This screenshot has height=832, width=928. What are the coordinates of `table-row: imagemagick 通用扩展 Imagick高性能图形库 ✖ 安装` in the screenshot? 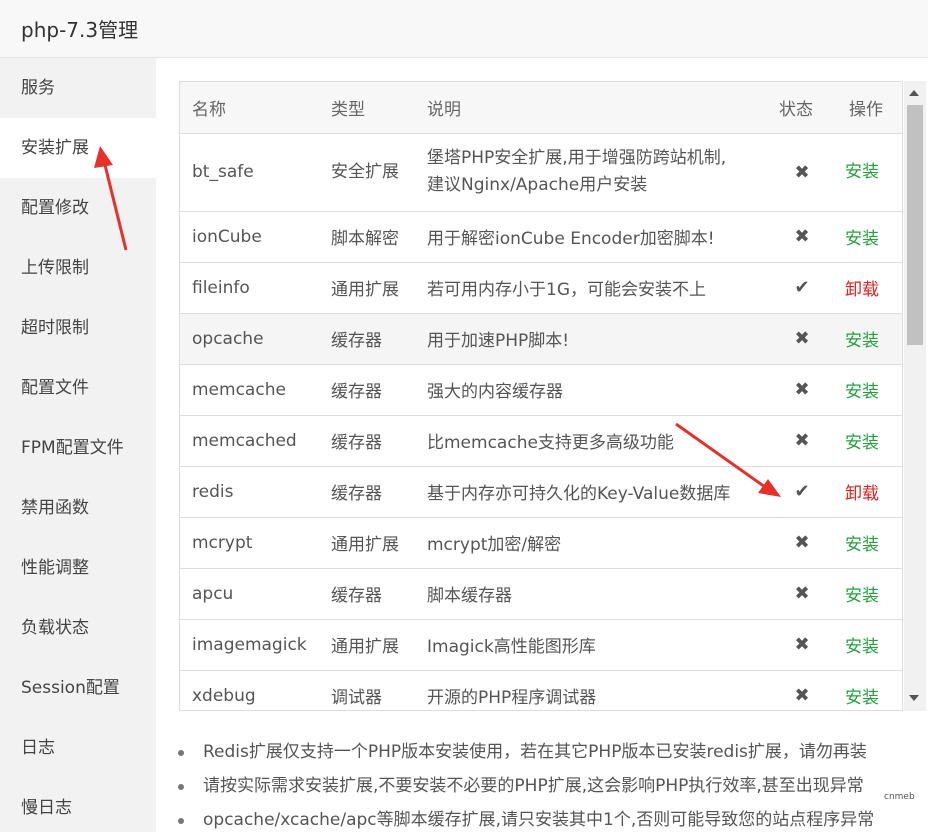 It's located at (541, 645).